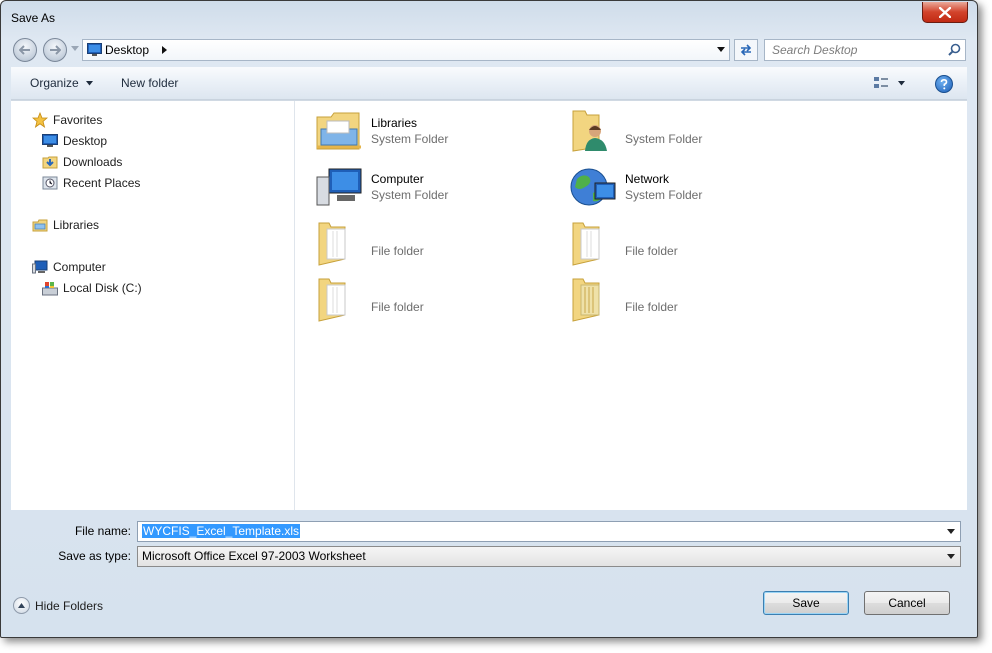 This screenshot has height=653, width=992. I want to click on hide-folders-label: Hide Folders, so click(69, 605).